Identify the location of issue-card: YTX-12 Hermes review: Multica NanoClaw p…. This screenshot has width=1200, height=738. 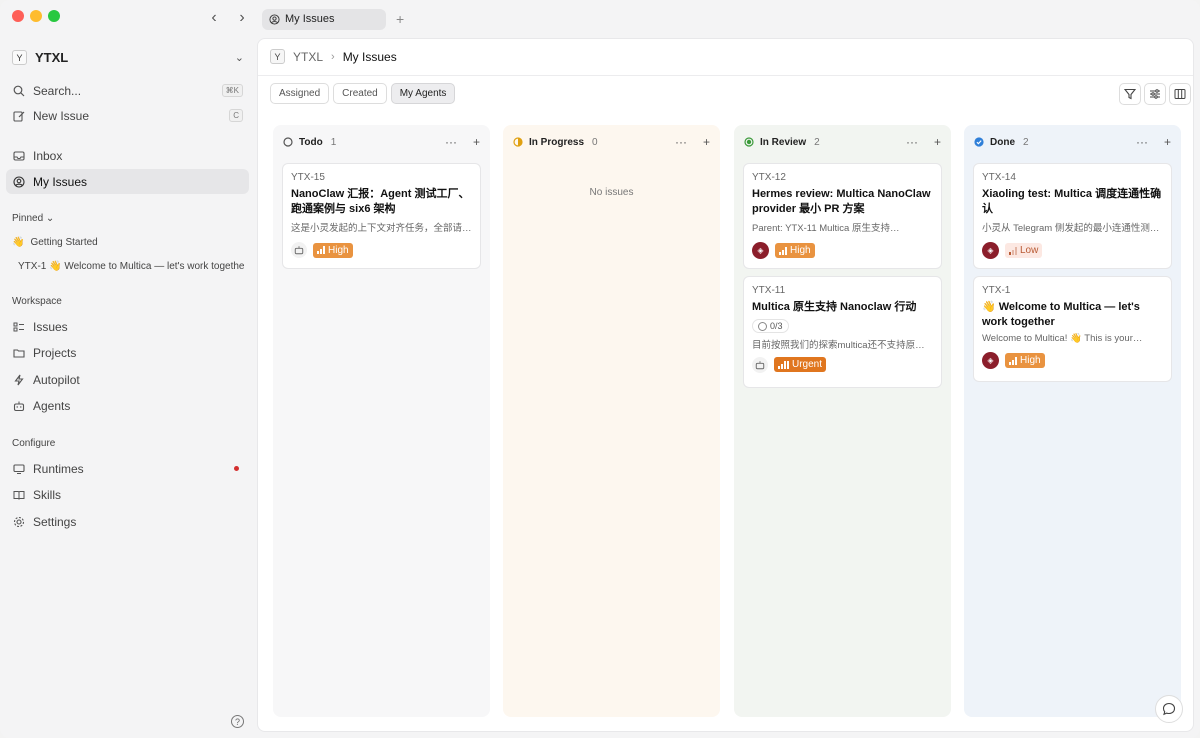
(842, 216).